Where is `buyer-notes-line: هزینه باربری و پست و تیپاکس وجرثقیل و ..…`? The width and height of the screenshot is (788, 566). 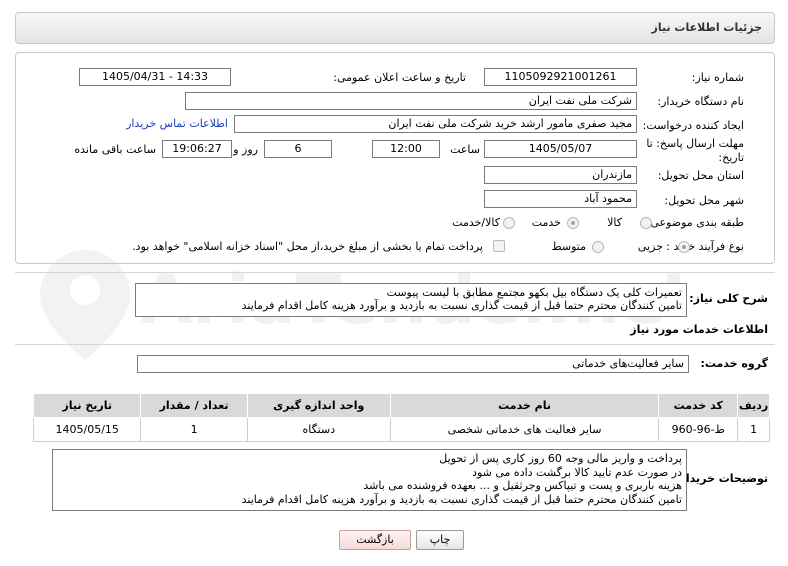
buyer-notes-line: هزینه باربری و پست و تیپاکس وجرثقیل و ..… is located at coordinates (522, 485).